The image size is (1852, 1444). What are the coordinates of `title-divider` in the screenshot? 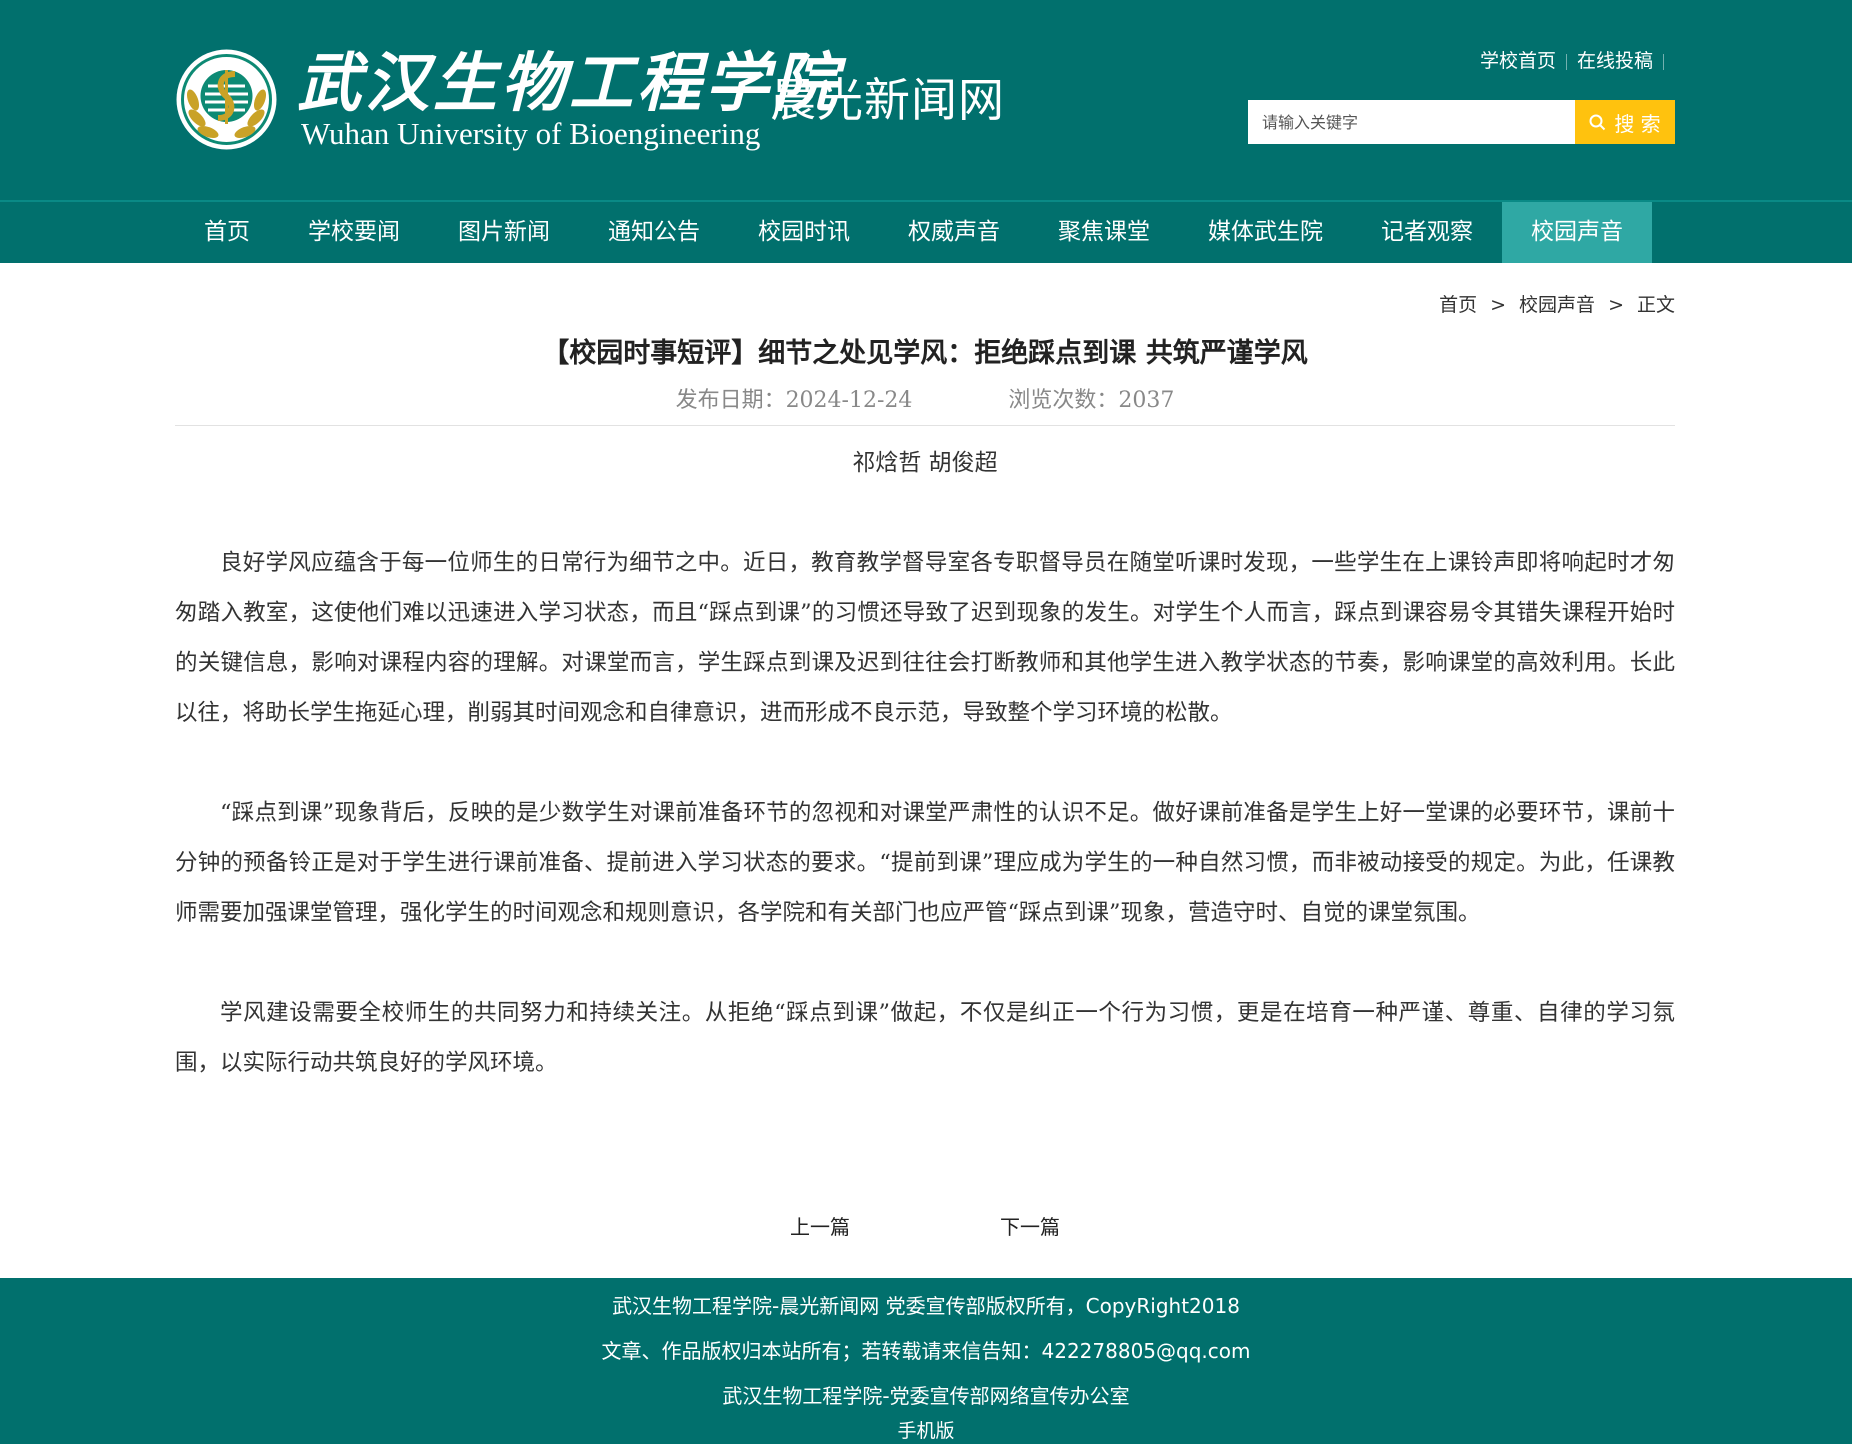 It's located at (925, 425).